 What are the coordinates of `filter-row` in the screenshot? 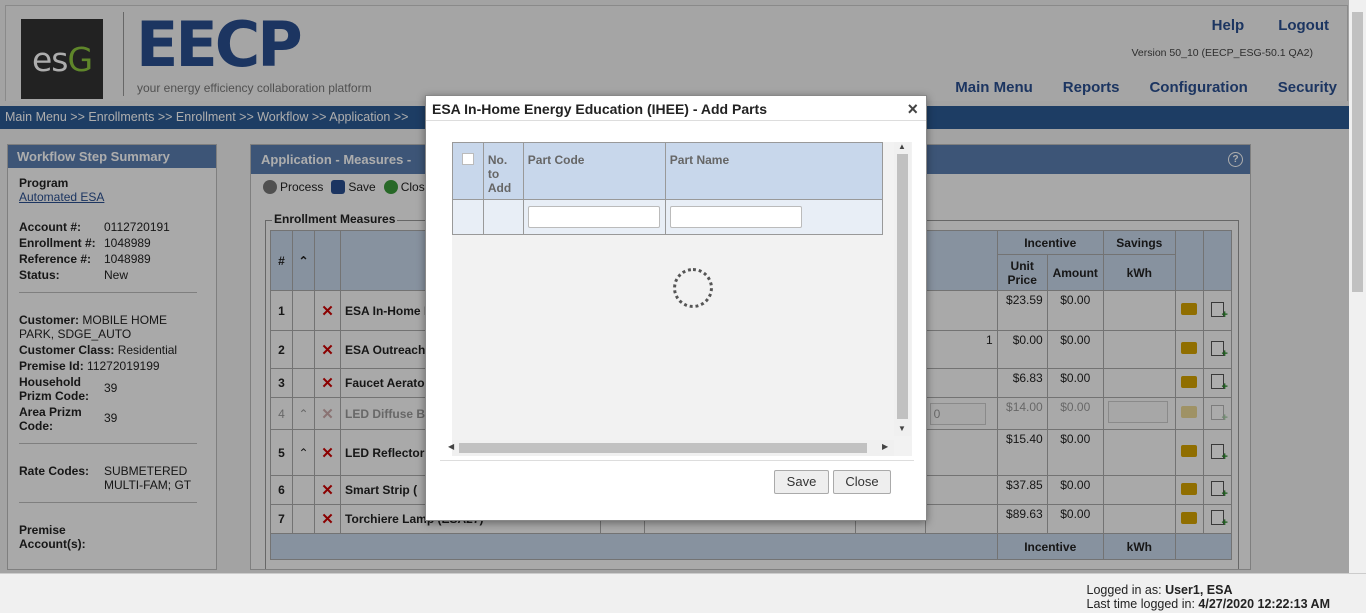 It's located at (668, 217).